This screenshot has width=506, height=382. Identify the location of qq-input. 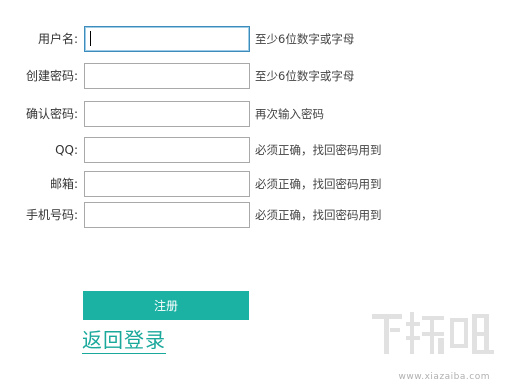
(167, 150).